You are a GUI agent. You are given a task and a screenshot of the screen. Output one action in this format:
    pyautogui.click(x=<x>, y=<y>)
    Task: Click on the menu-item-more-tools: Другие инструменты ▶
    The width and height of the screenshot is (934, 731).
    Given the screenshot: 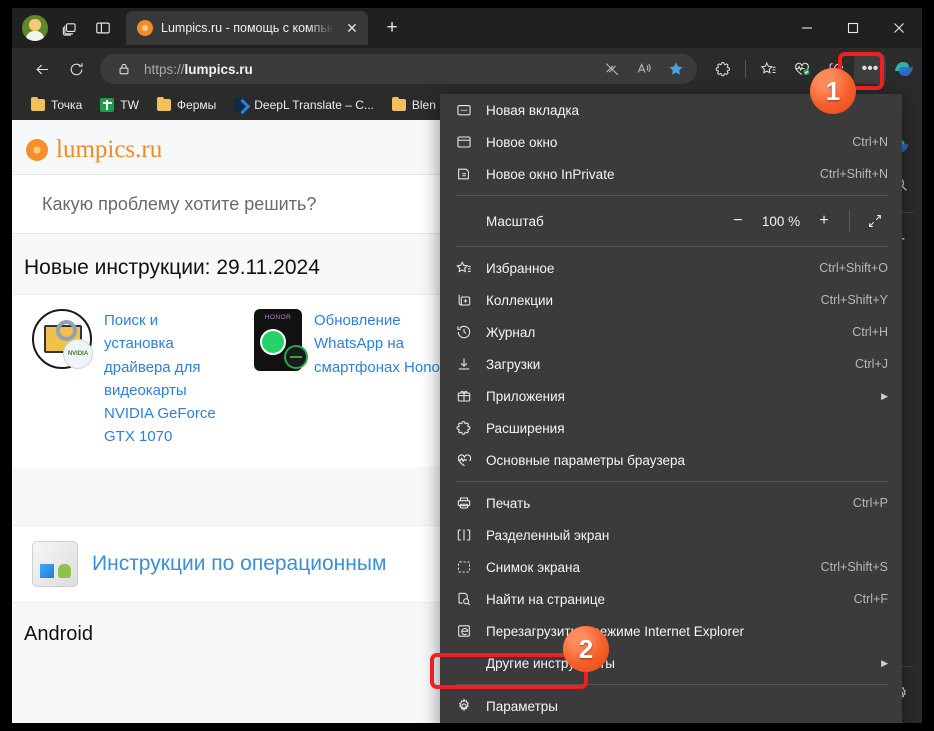 What is the action you would take?
    pyautogui.click(x=671, y=663)
    